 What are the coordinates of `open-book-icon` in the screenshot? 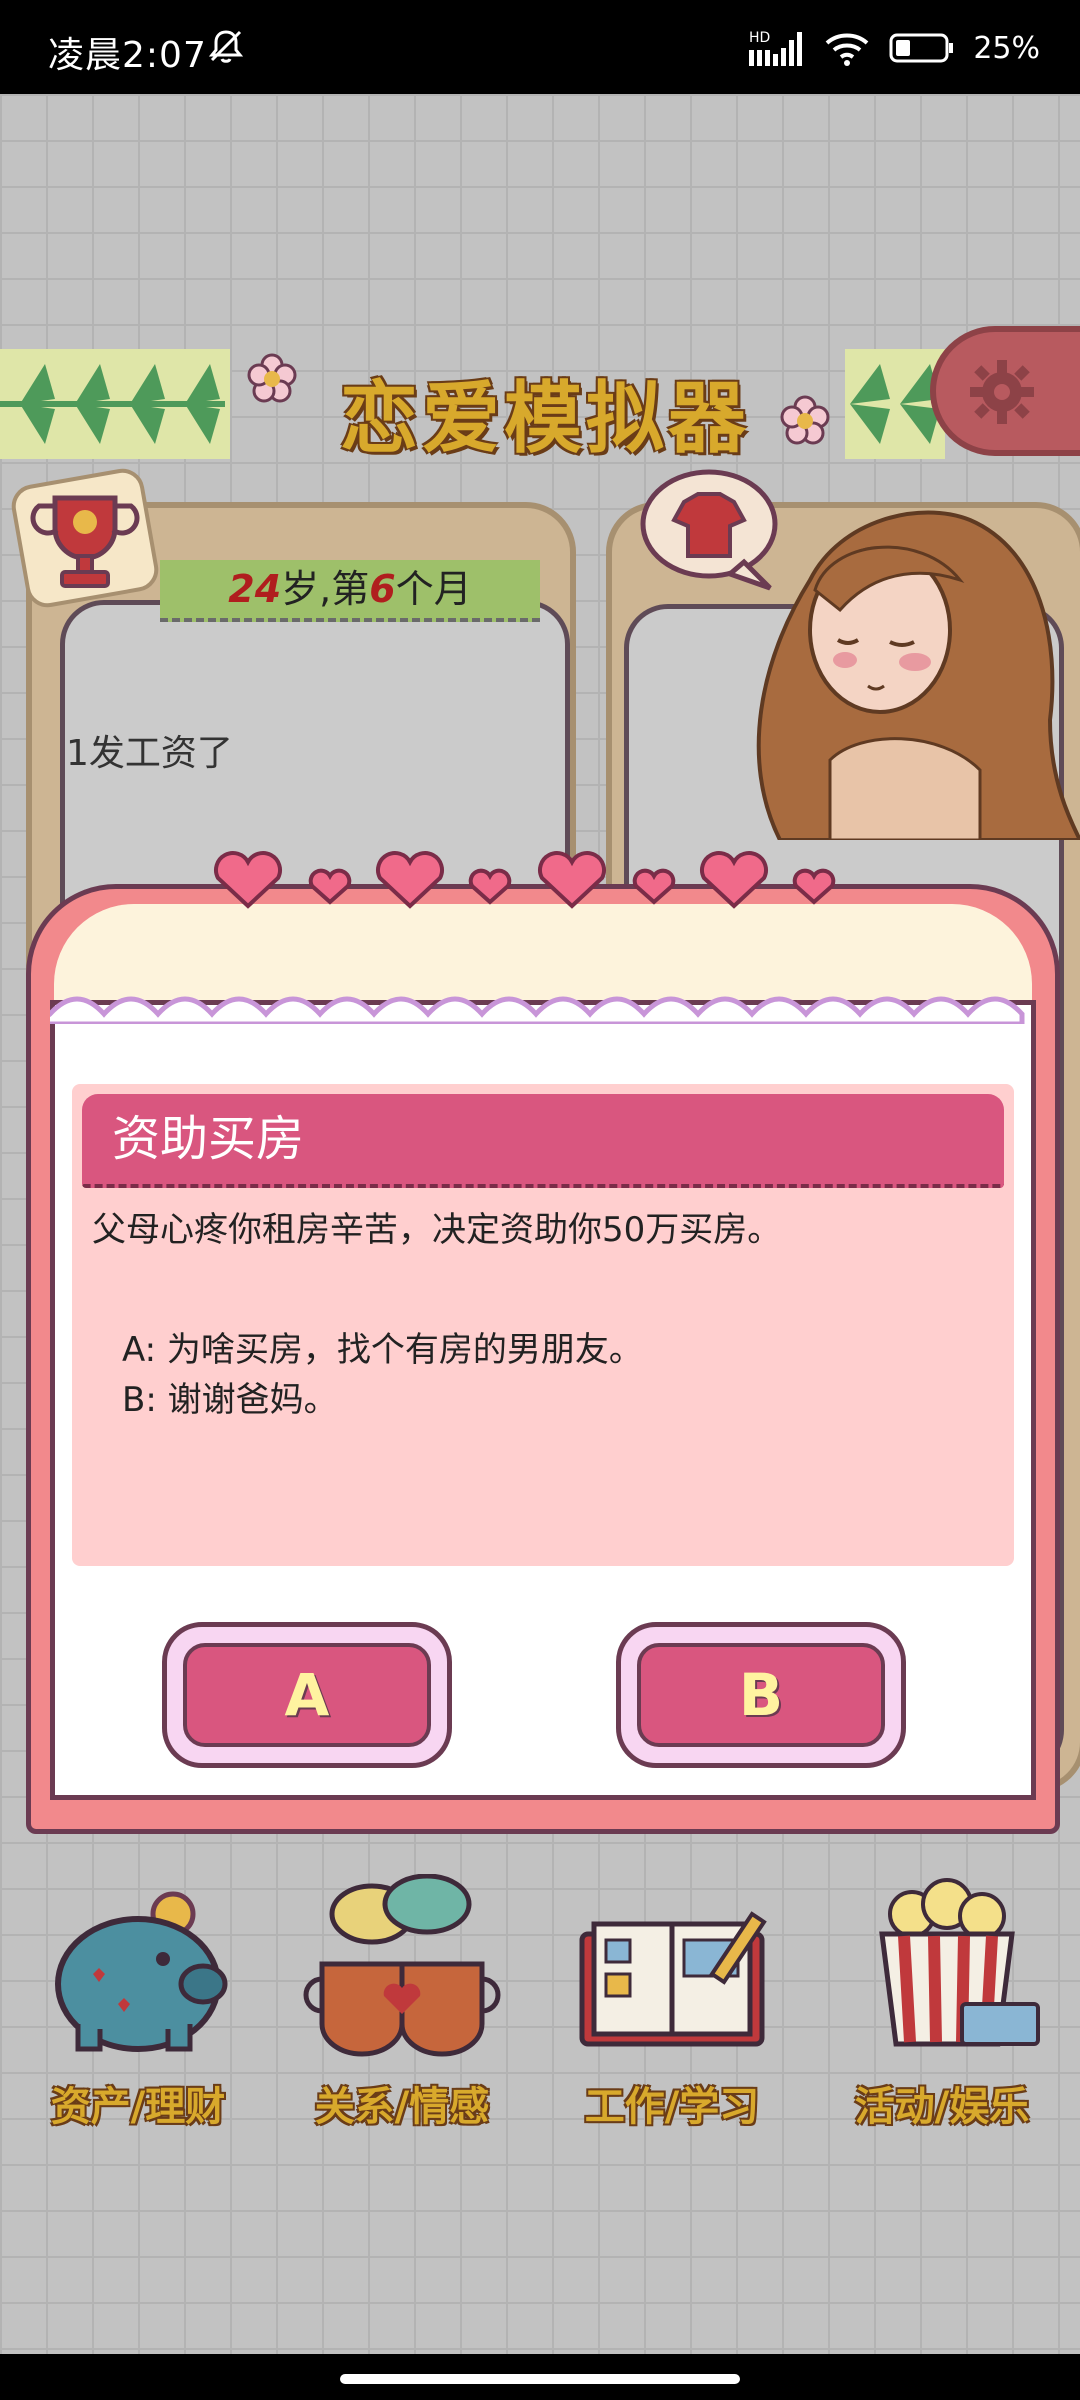 It's located at (673, 1979).